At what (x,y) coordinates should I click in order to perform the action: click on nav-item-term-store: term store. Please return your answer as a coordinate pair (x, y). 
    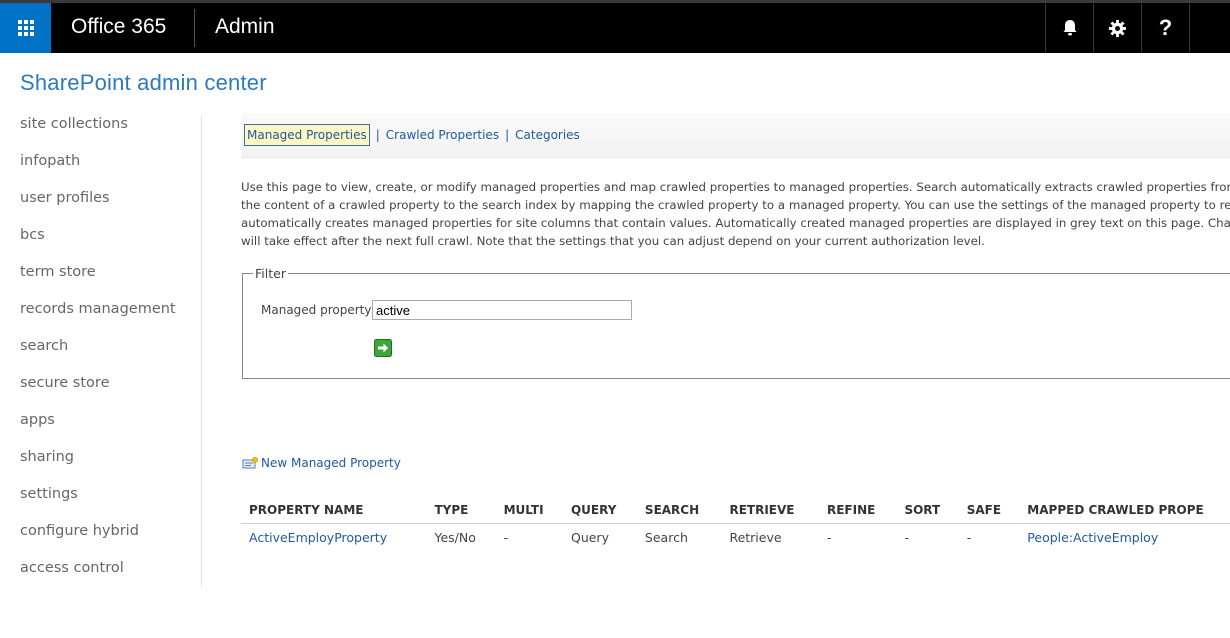
    Looking at the image, I should click on (110, 280).